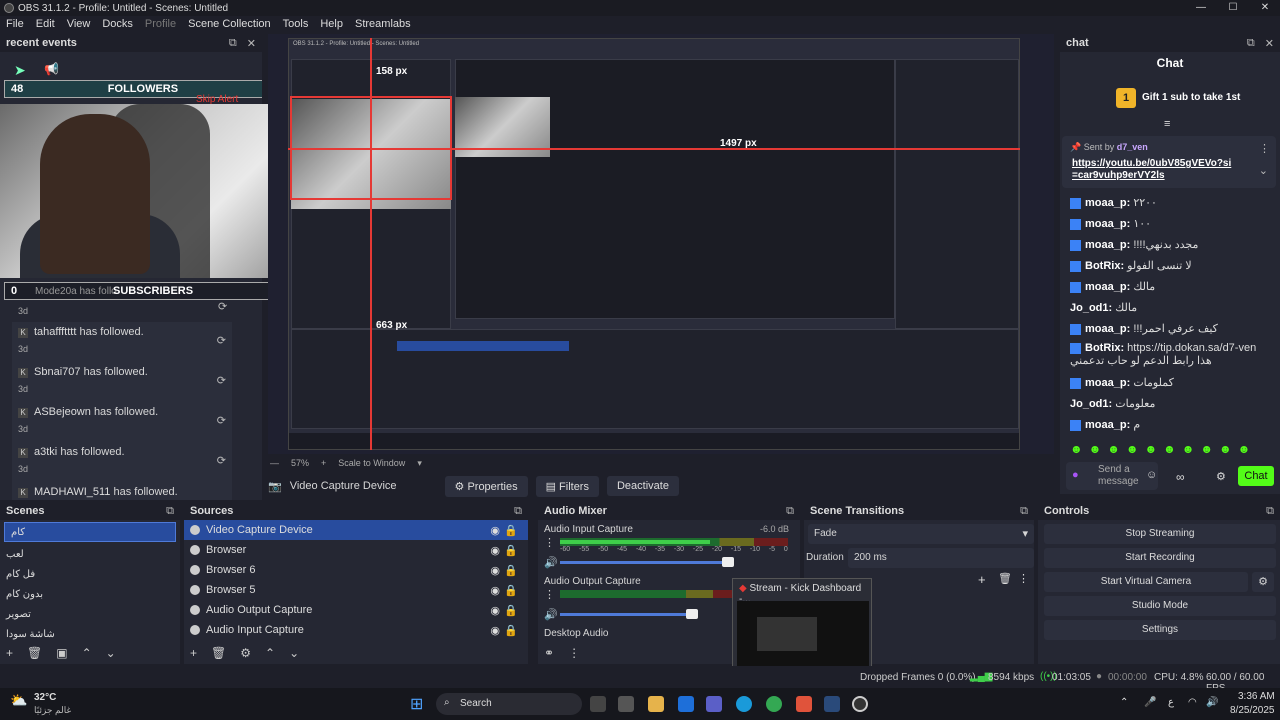 This screenshot has width=1280, height=720. What do you see at coordinates (774, 704) in the screenshot?
I see `chrome-icon` at bounding box center [774, 704].